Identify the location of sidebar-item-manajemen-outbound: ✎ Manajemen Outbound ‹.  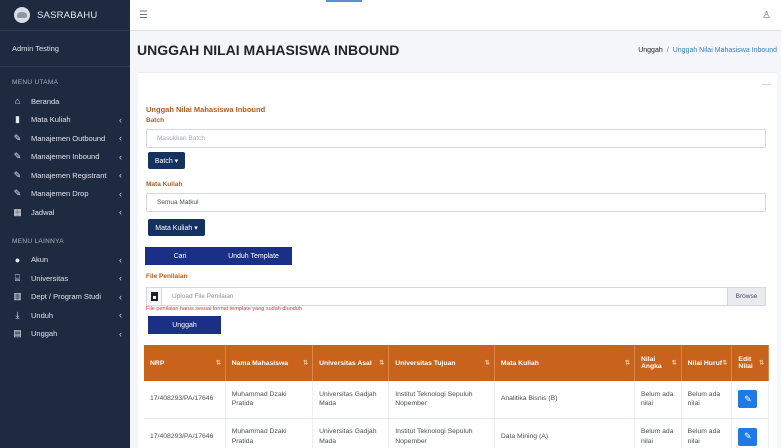
(65, 138).